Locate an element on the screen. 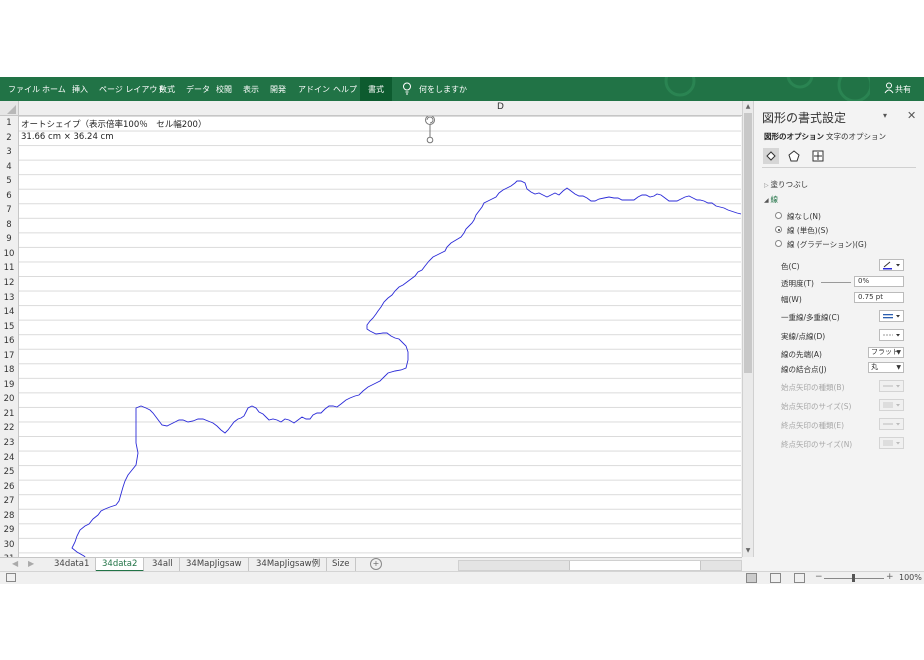 This screenshot has width=924, height=660. radio-no-line is located at coordinates (778, 215).